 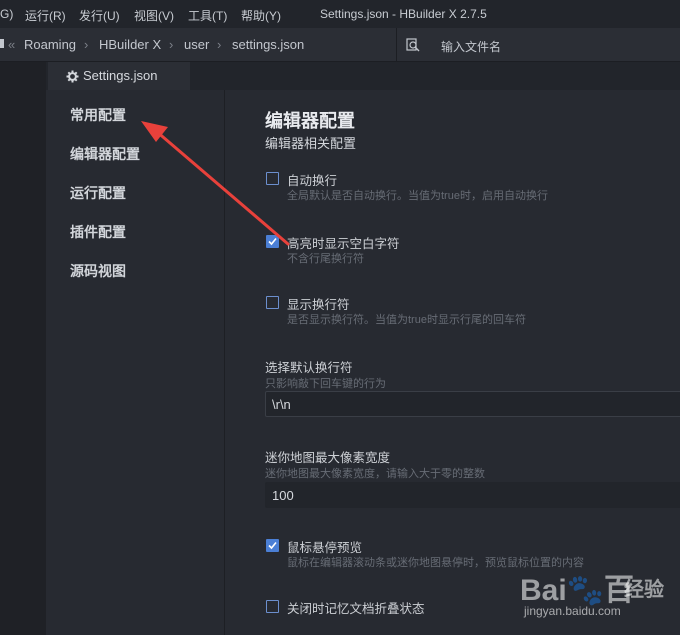 I want to click on handle-icon, so click(x=2, y=43).